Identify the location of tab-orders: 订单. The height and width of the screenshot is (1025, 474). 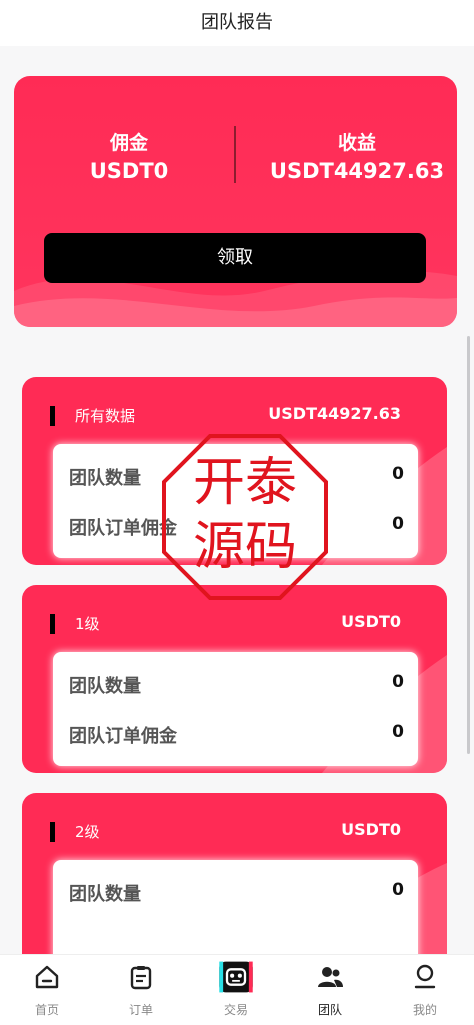
(141, 990).